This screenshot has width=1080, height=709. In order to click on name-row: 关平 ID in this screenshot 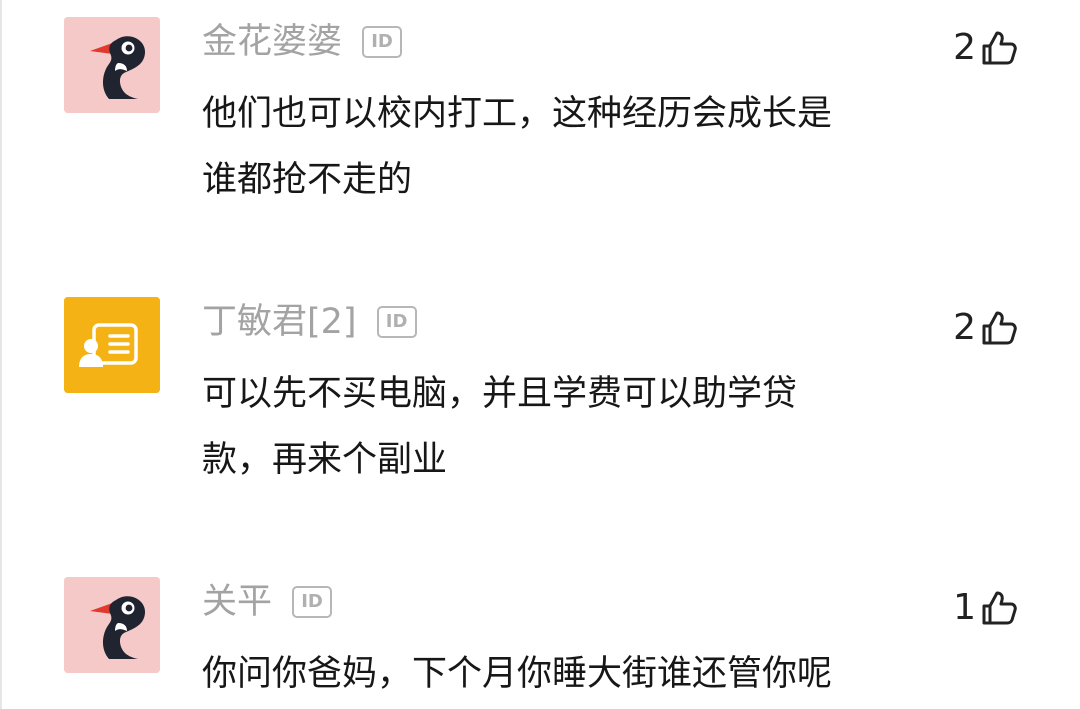, I will do `click(267, 602)`.